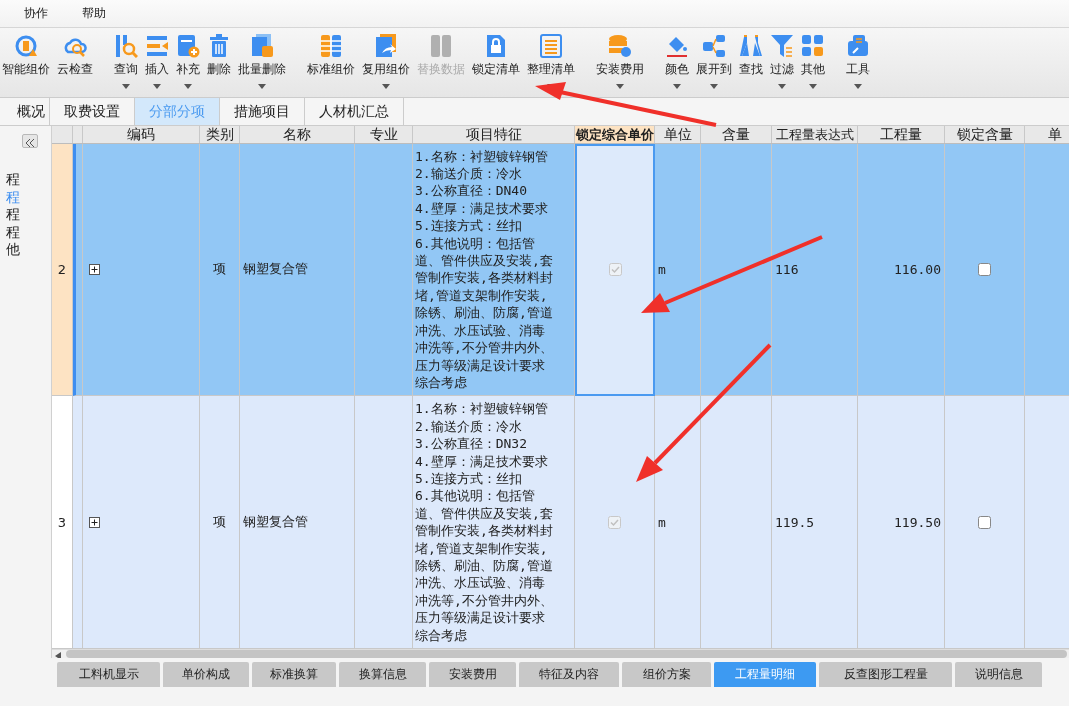 This screenshot has width=1069, height=706. I want to click on collapse-button, so click(30, 141).